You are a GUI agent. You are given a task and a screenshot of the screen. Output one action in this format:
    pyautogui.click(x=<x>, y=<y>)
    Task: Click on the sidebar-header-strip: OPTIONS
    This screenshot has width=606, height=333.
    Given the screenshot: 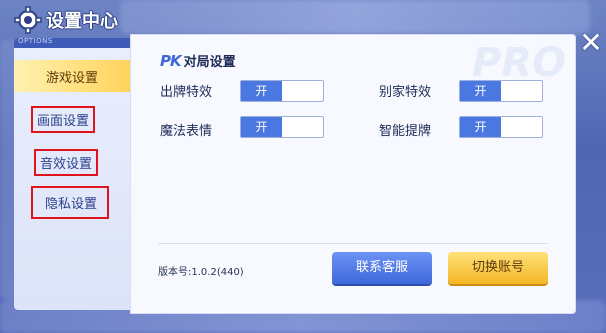 What is the action you would take?
    pyautogui.click(x=72, y=42)
    